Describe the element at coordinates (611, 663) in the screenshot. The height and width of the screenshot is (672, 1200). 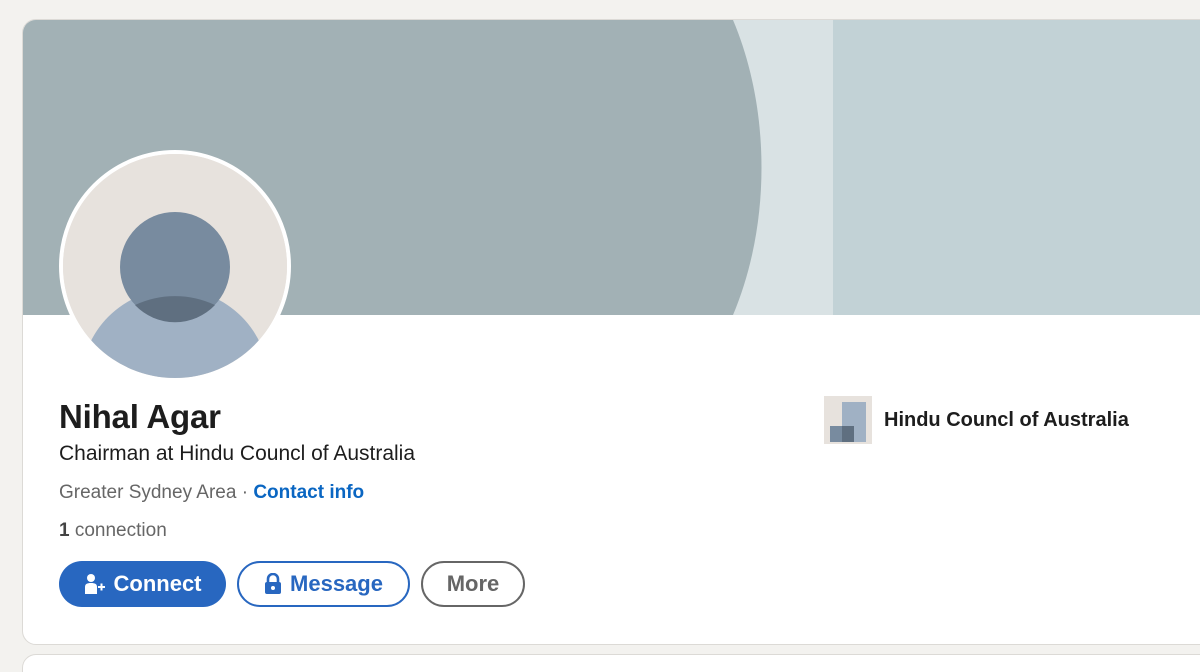
I see `next-section-card` at that location.